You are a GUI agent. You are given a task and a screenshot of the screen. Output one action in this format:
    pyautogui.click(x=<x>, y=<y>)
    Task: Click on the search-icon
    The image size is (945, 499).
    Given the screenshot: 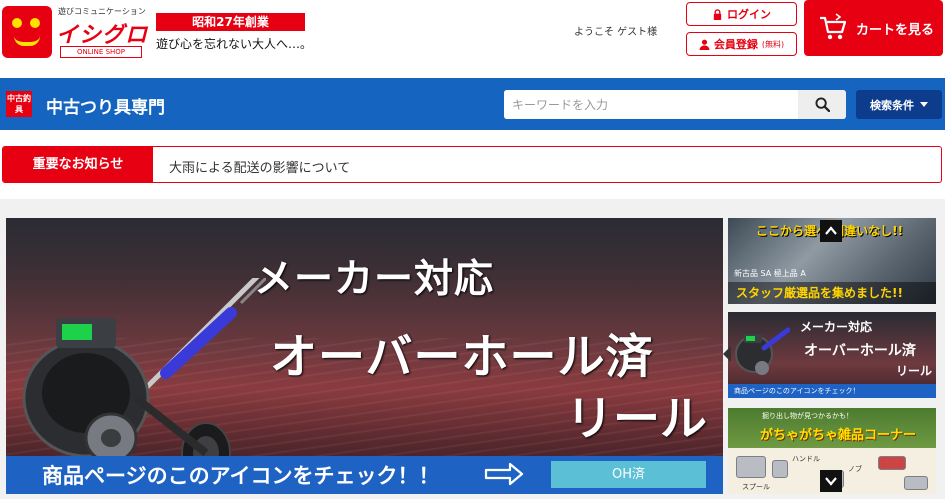 What is the action you would take?
    pyautogui.click(x=822, y=104)
    